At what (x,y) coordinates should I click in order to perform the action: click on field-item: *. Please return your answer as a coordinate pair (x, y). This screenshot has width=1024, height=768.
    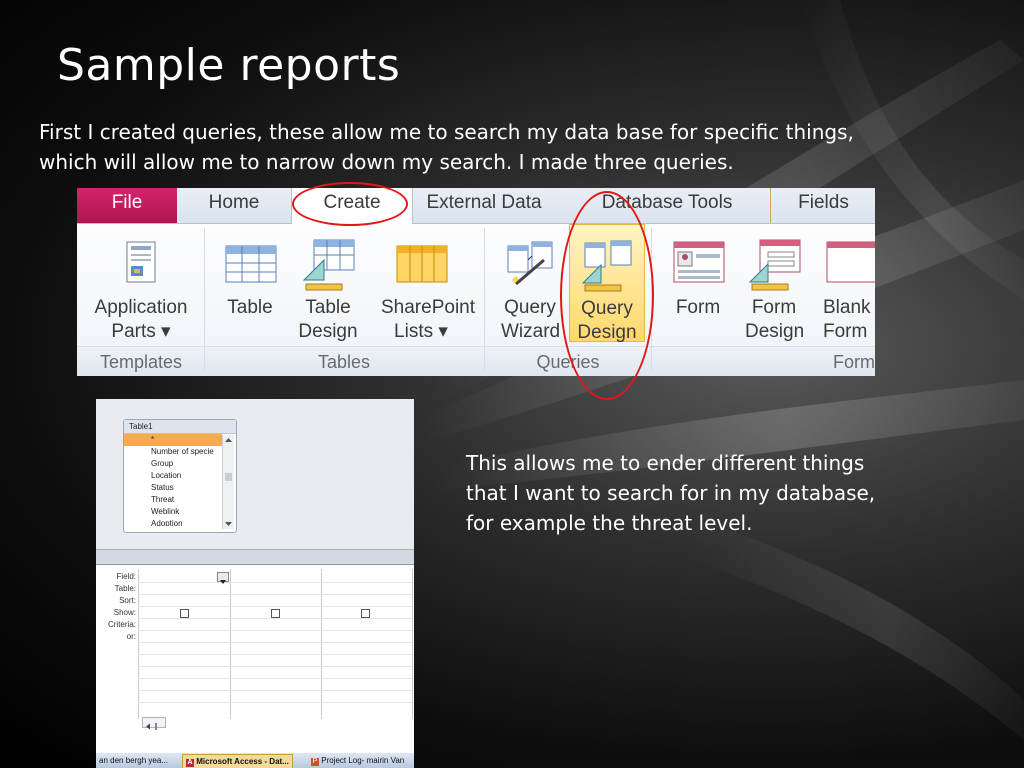
    Looking at the image, I should click on (173, 440).